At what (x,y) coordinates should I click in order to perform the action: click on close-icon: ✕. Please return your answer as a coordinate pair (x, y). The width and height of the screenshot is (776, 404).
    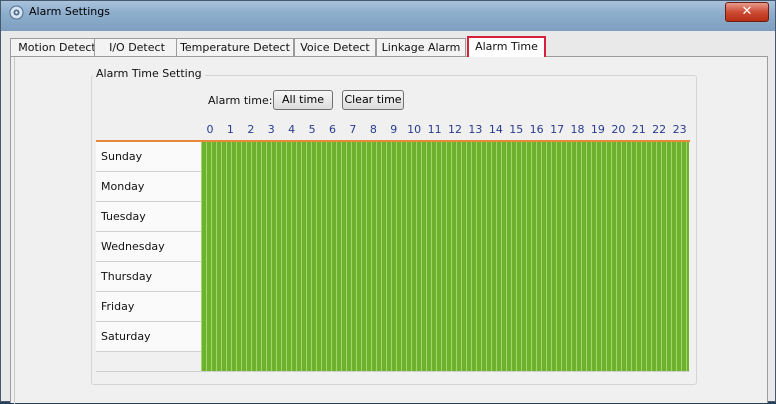
    Looking at the image, I should click on (747, 11).